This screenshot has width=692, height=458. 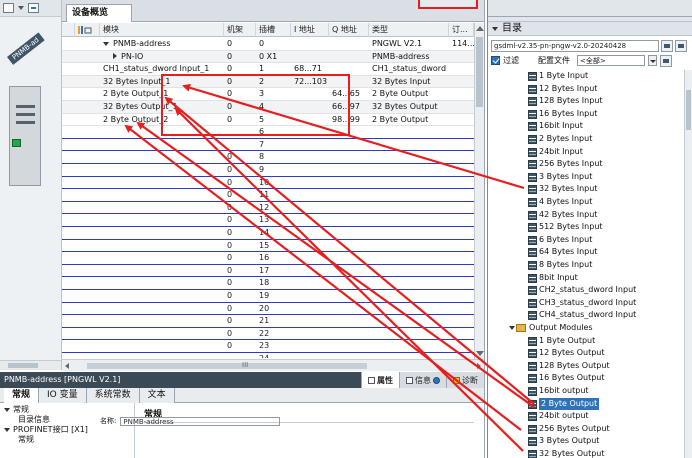 What do you see at coordinates (586, 189) in the screenshot?
I see `catalog-item: 32 Bytes Input` at bounding box center [586, 189].